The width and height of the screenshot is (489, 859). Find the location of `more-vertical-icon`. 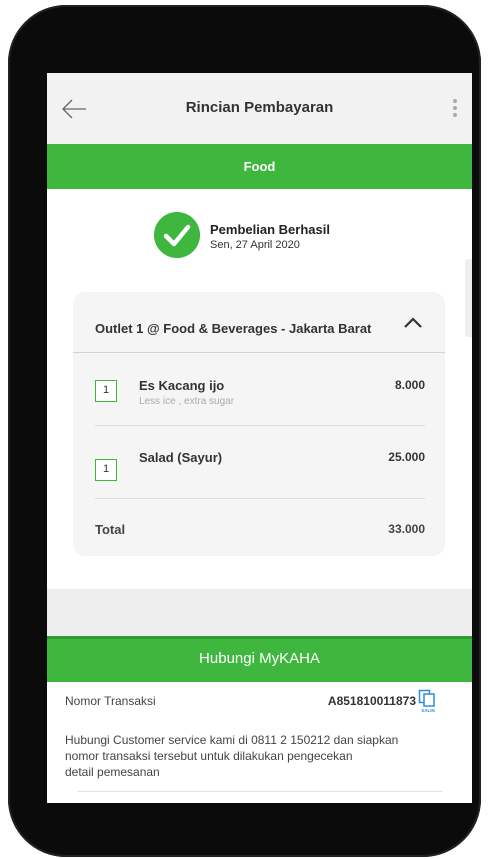

more-vertical-icon is located at coordinates (455, 109).